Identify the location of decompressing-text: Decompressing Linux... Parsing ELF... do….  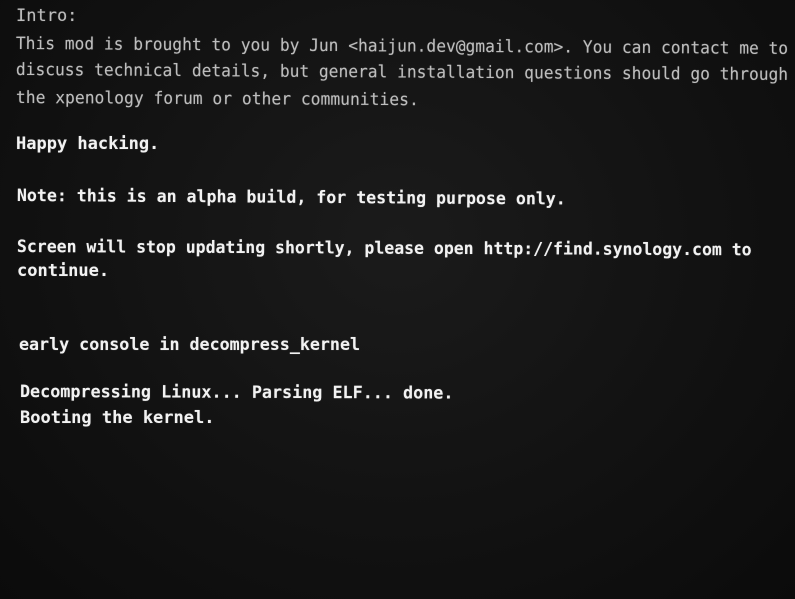
(236, 393).